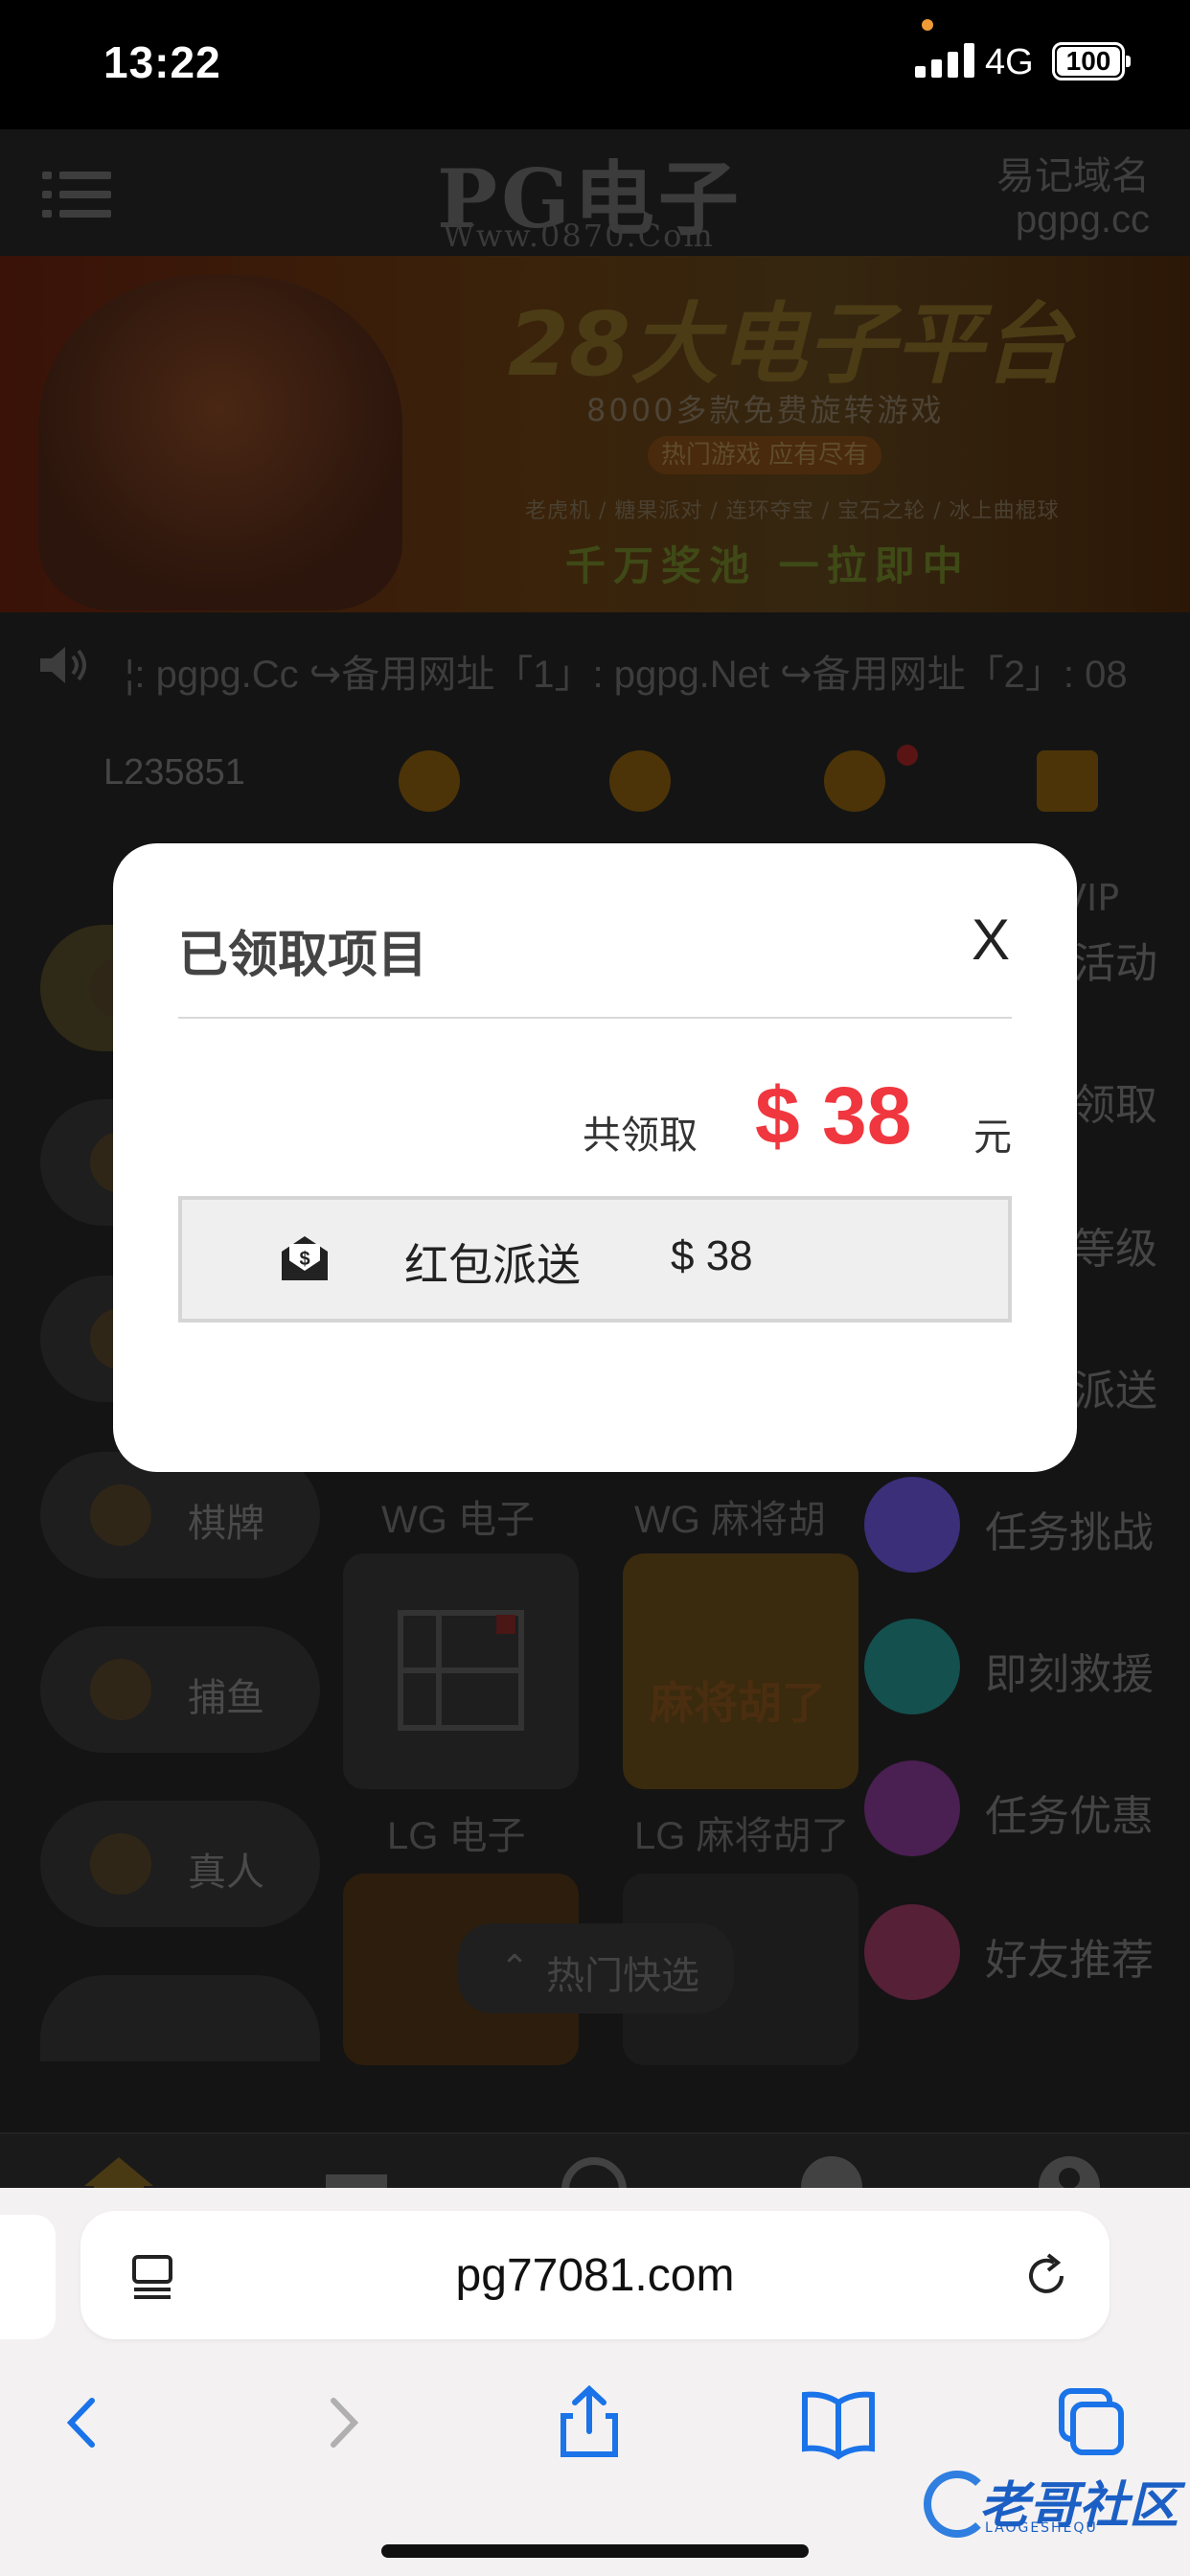 The image size is (1190, 2576). I want to click on logo-url: Www.0870.Com, so click(579, 236).